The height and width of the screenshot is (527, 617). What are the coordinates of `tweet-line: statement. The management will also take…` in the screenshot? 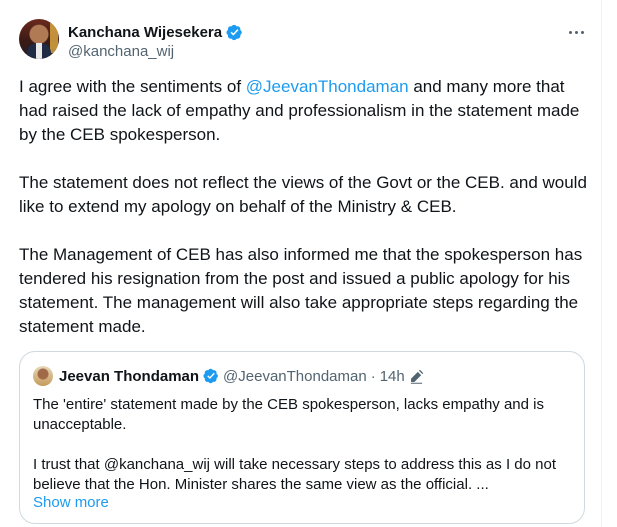 It's located at (299, 302).